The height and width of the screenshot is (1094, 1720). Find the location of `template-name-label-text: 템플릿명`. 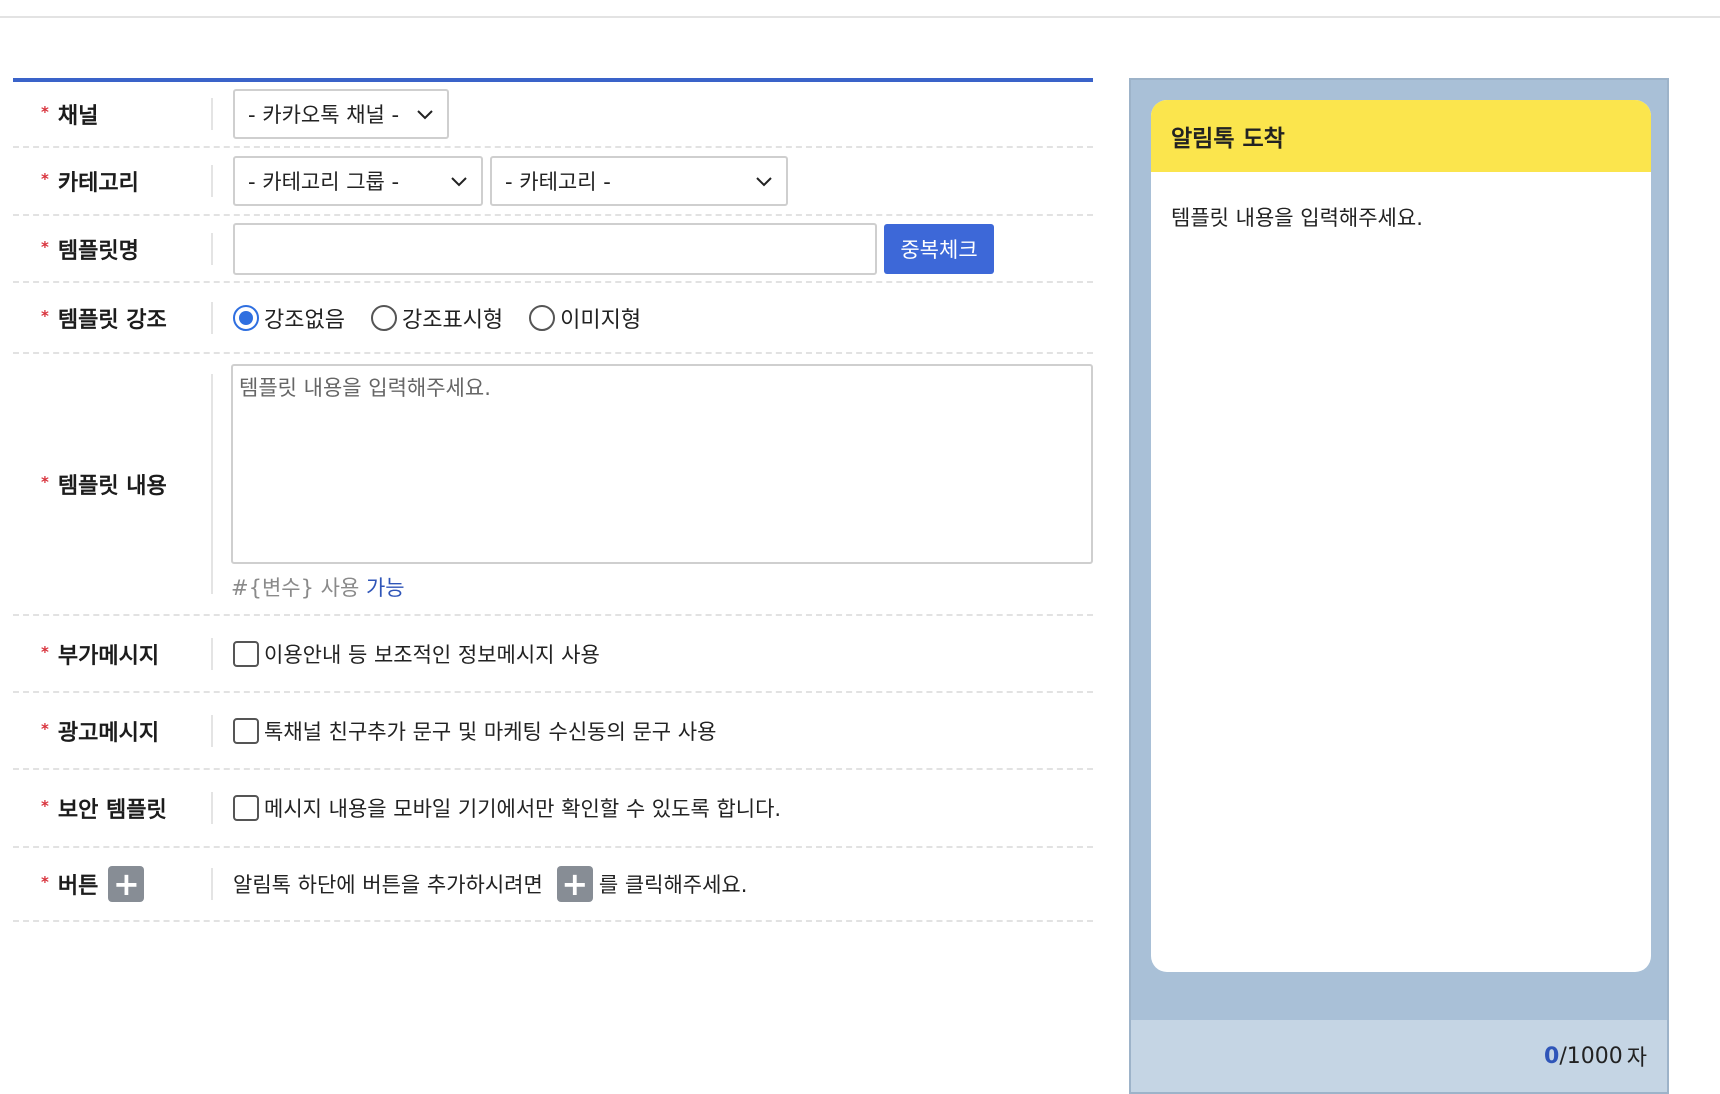

template-name-label-text: 템플릿명 is located at coordinates (98, 251).